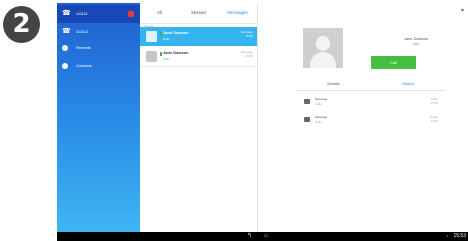  Describe the element at coordinates (249, 236) in the screenshot. I see `back-icon: ↰` at that location.